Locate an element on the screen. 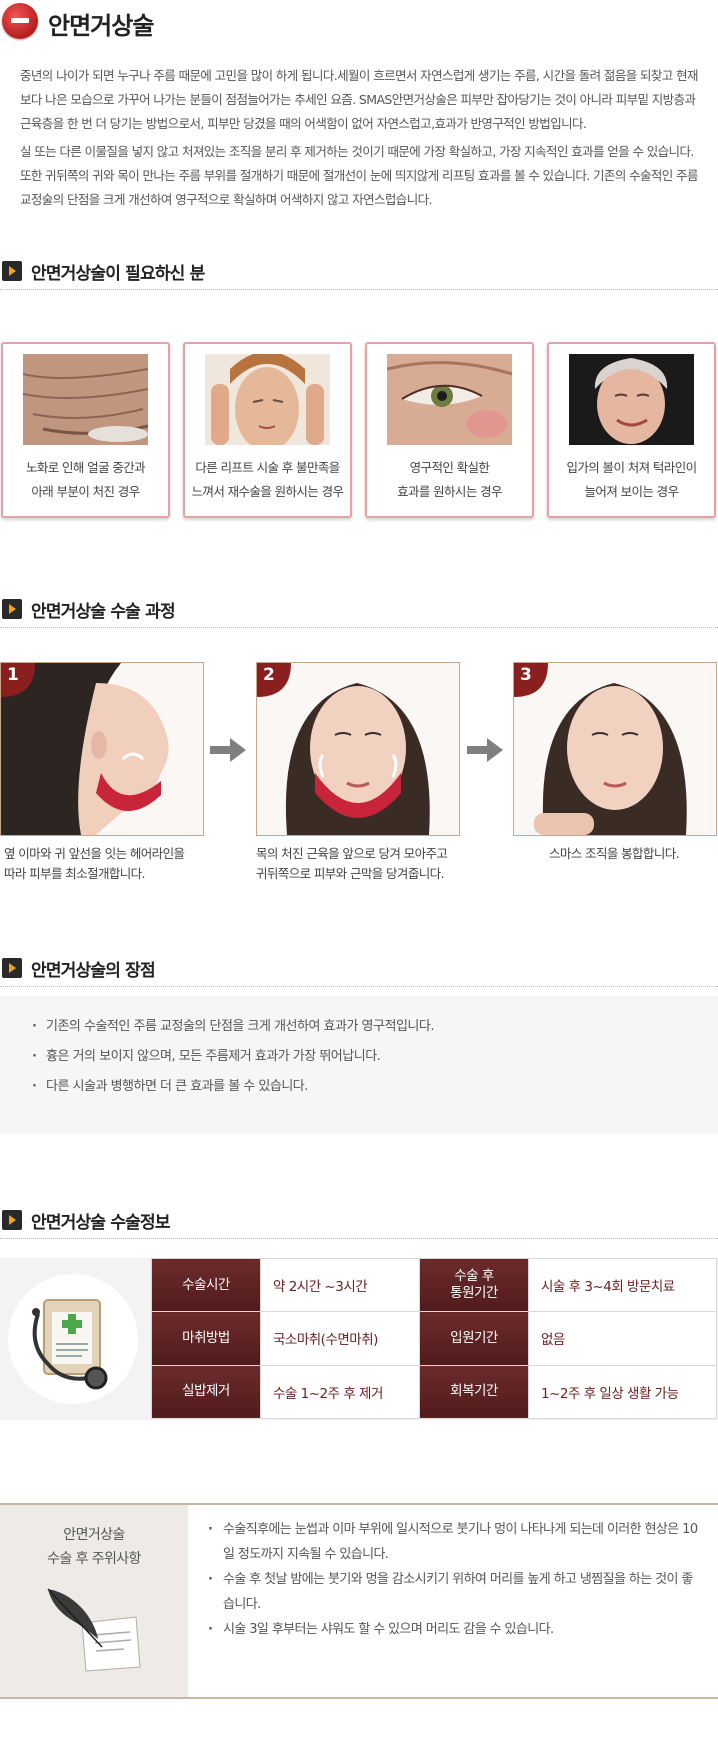  caption-line: 귀뒤쪽으로 피부와 근막을 당겨줍니다. is located at coordinates (350, 873).